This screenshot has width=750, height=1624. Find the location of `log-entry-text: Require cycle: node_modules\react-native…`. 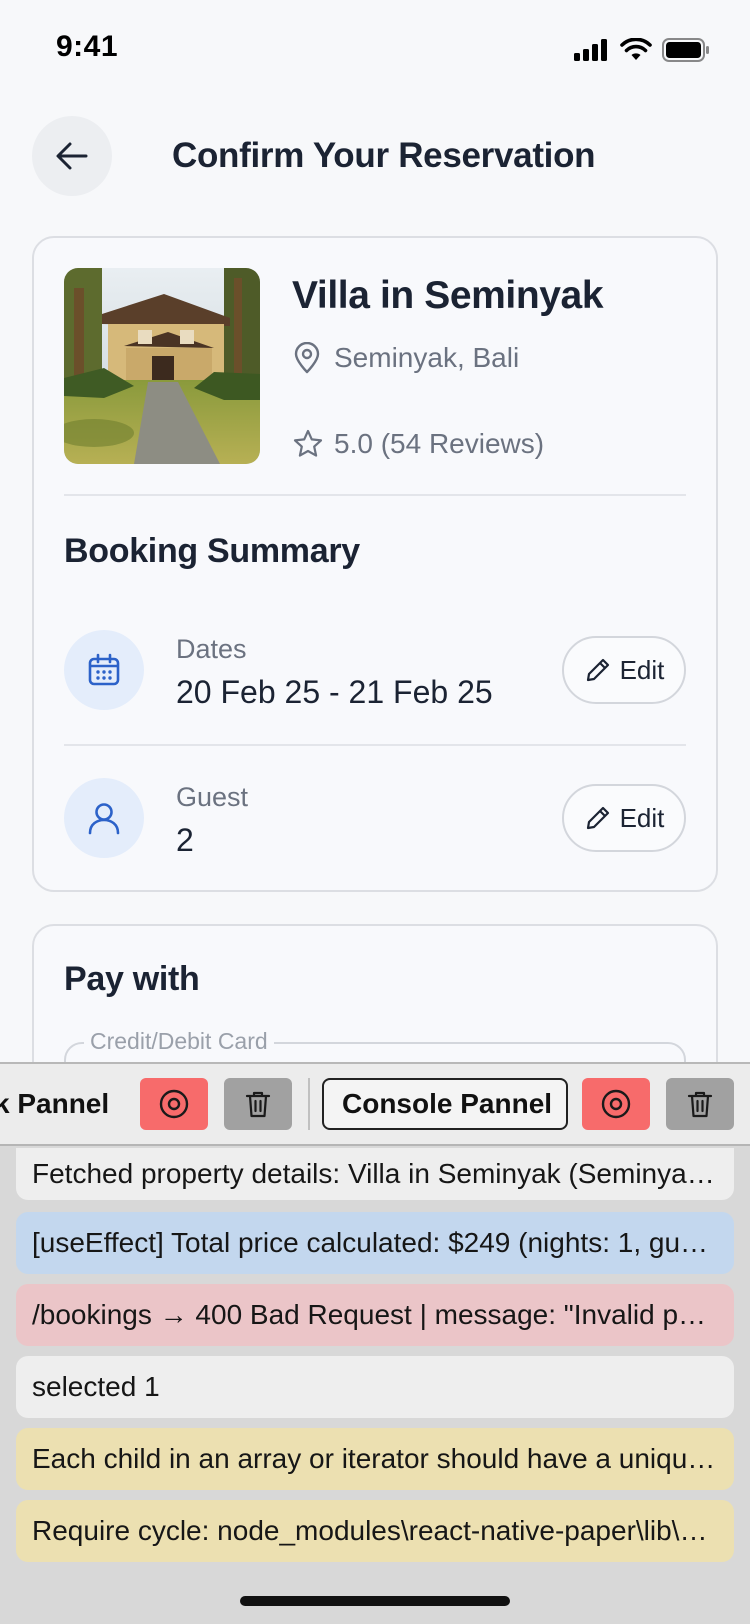

log-entry-text: Require cycle: node_modules\react-native… is located at coordinates (375, 1530).